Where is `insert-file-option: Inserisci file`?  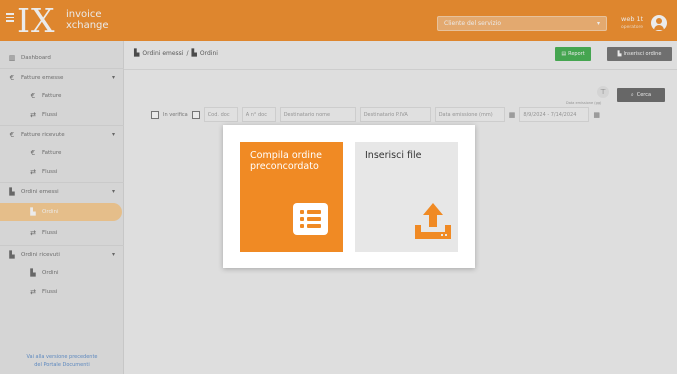 insert-file-option: Inserisci file is located at coordinates (406, 197).